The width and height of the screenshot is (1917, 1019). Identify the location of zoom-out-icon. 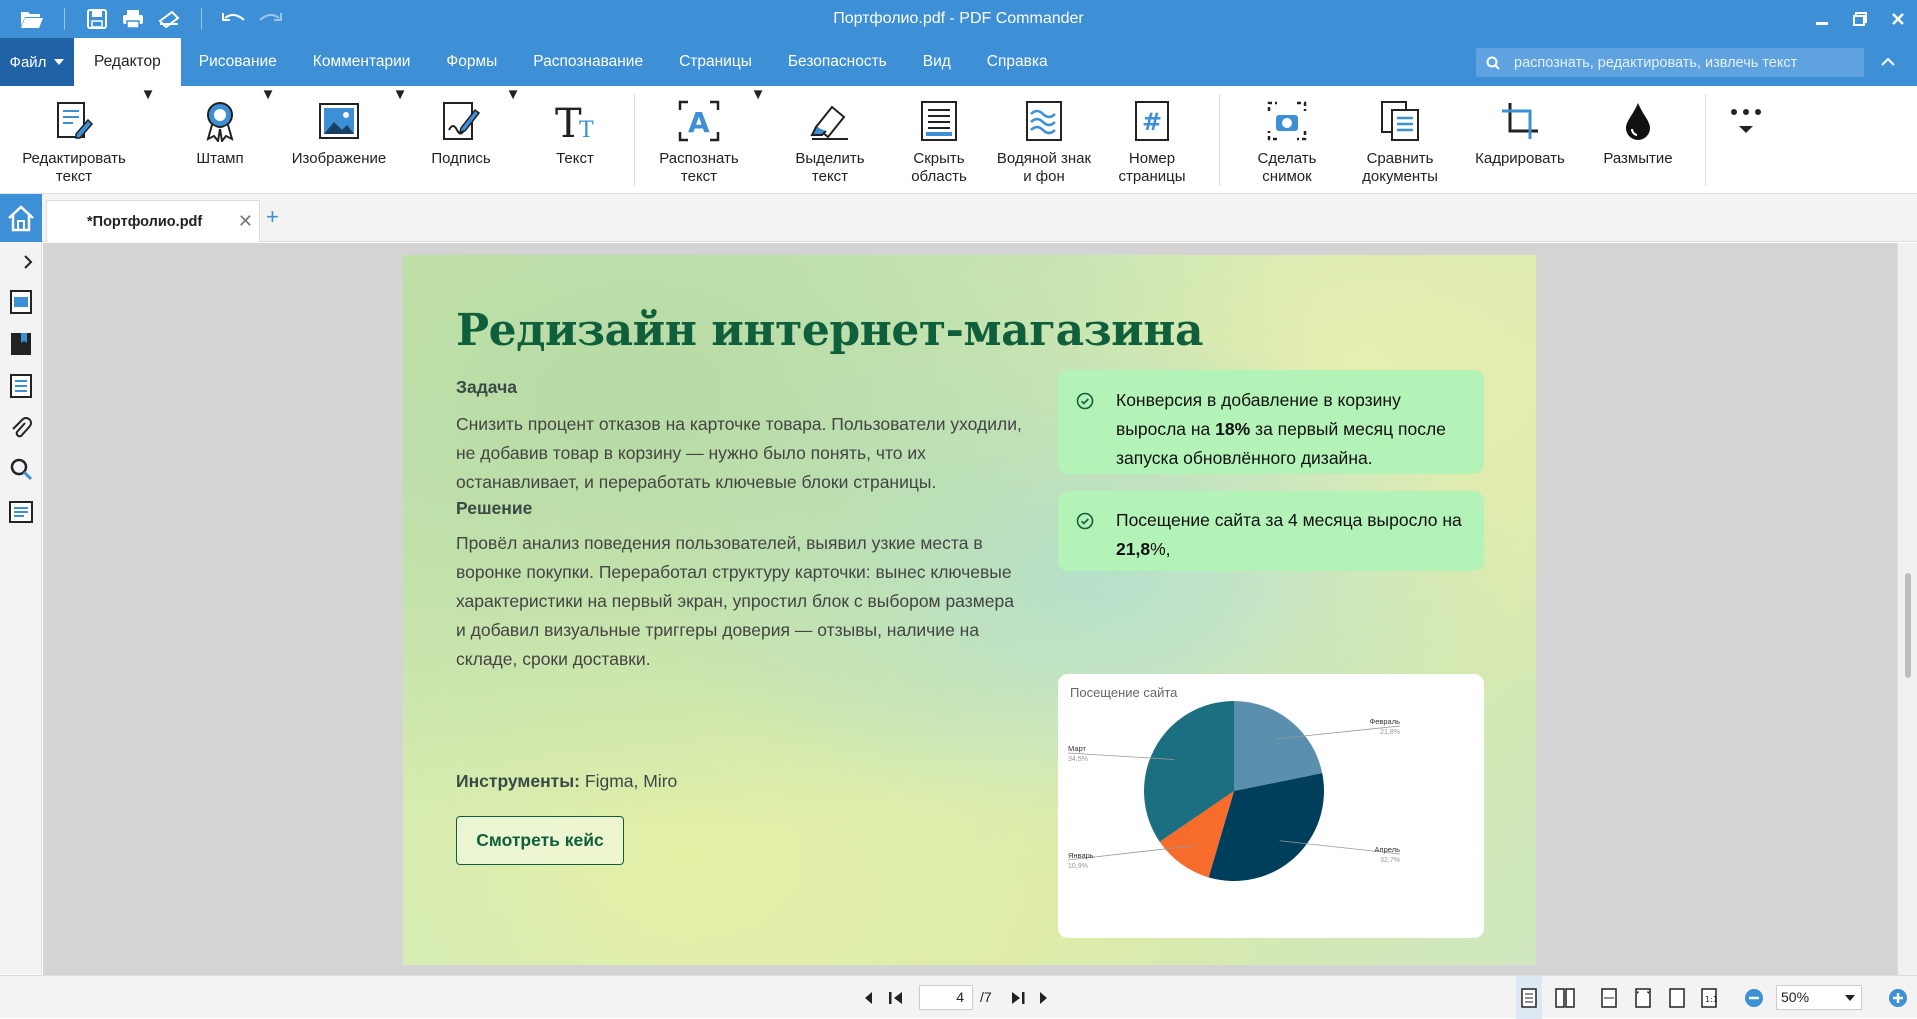
(1754, 997).